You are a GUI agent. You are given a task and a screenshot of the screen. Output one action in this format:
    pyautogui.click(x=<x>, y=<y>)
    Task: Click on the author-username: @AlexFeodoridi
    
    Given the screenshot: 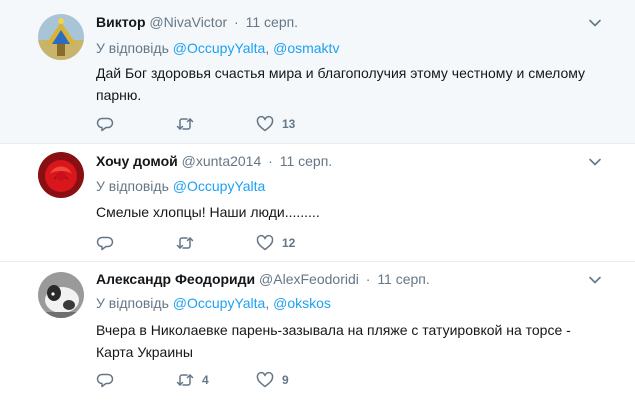 What is the action you would take?
    pyautogui.click(x=309, y=279)
    